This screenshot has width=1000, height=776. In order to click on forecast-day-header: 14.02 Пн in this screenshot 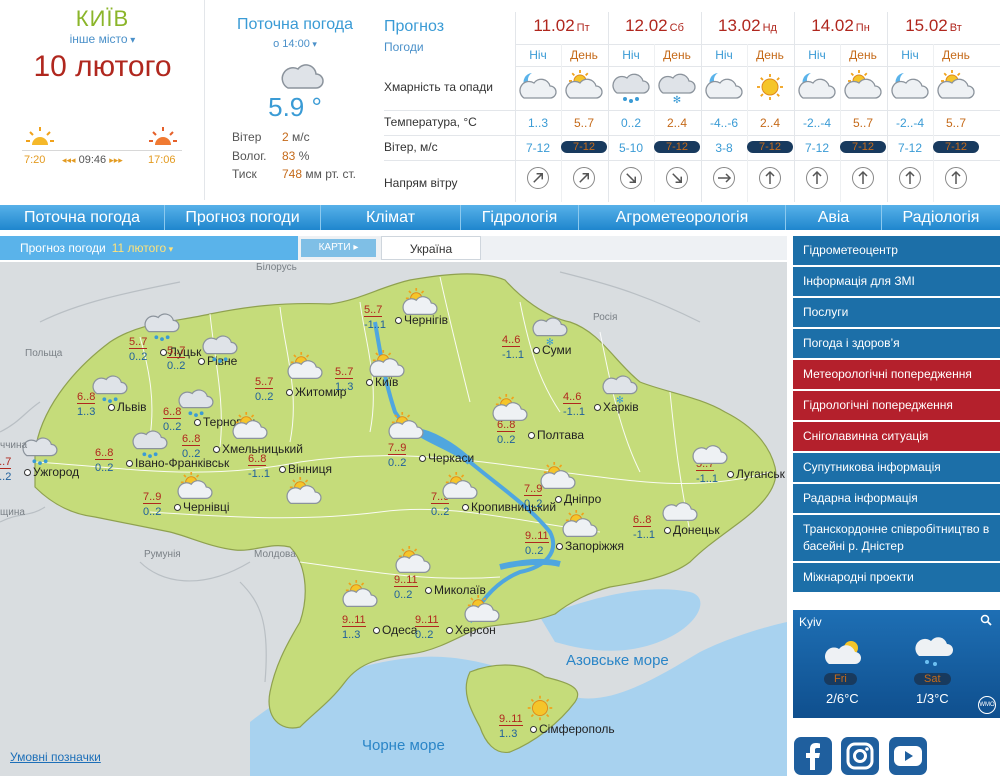, I will do `click(840, 26)`.